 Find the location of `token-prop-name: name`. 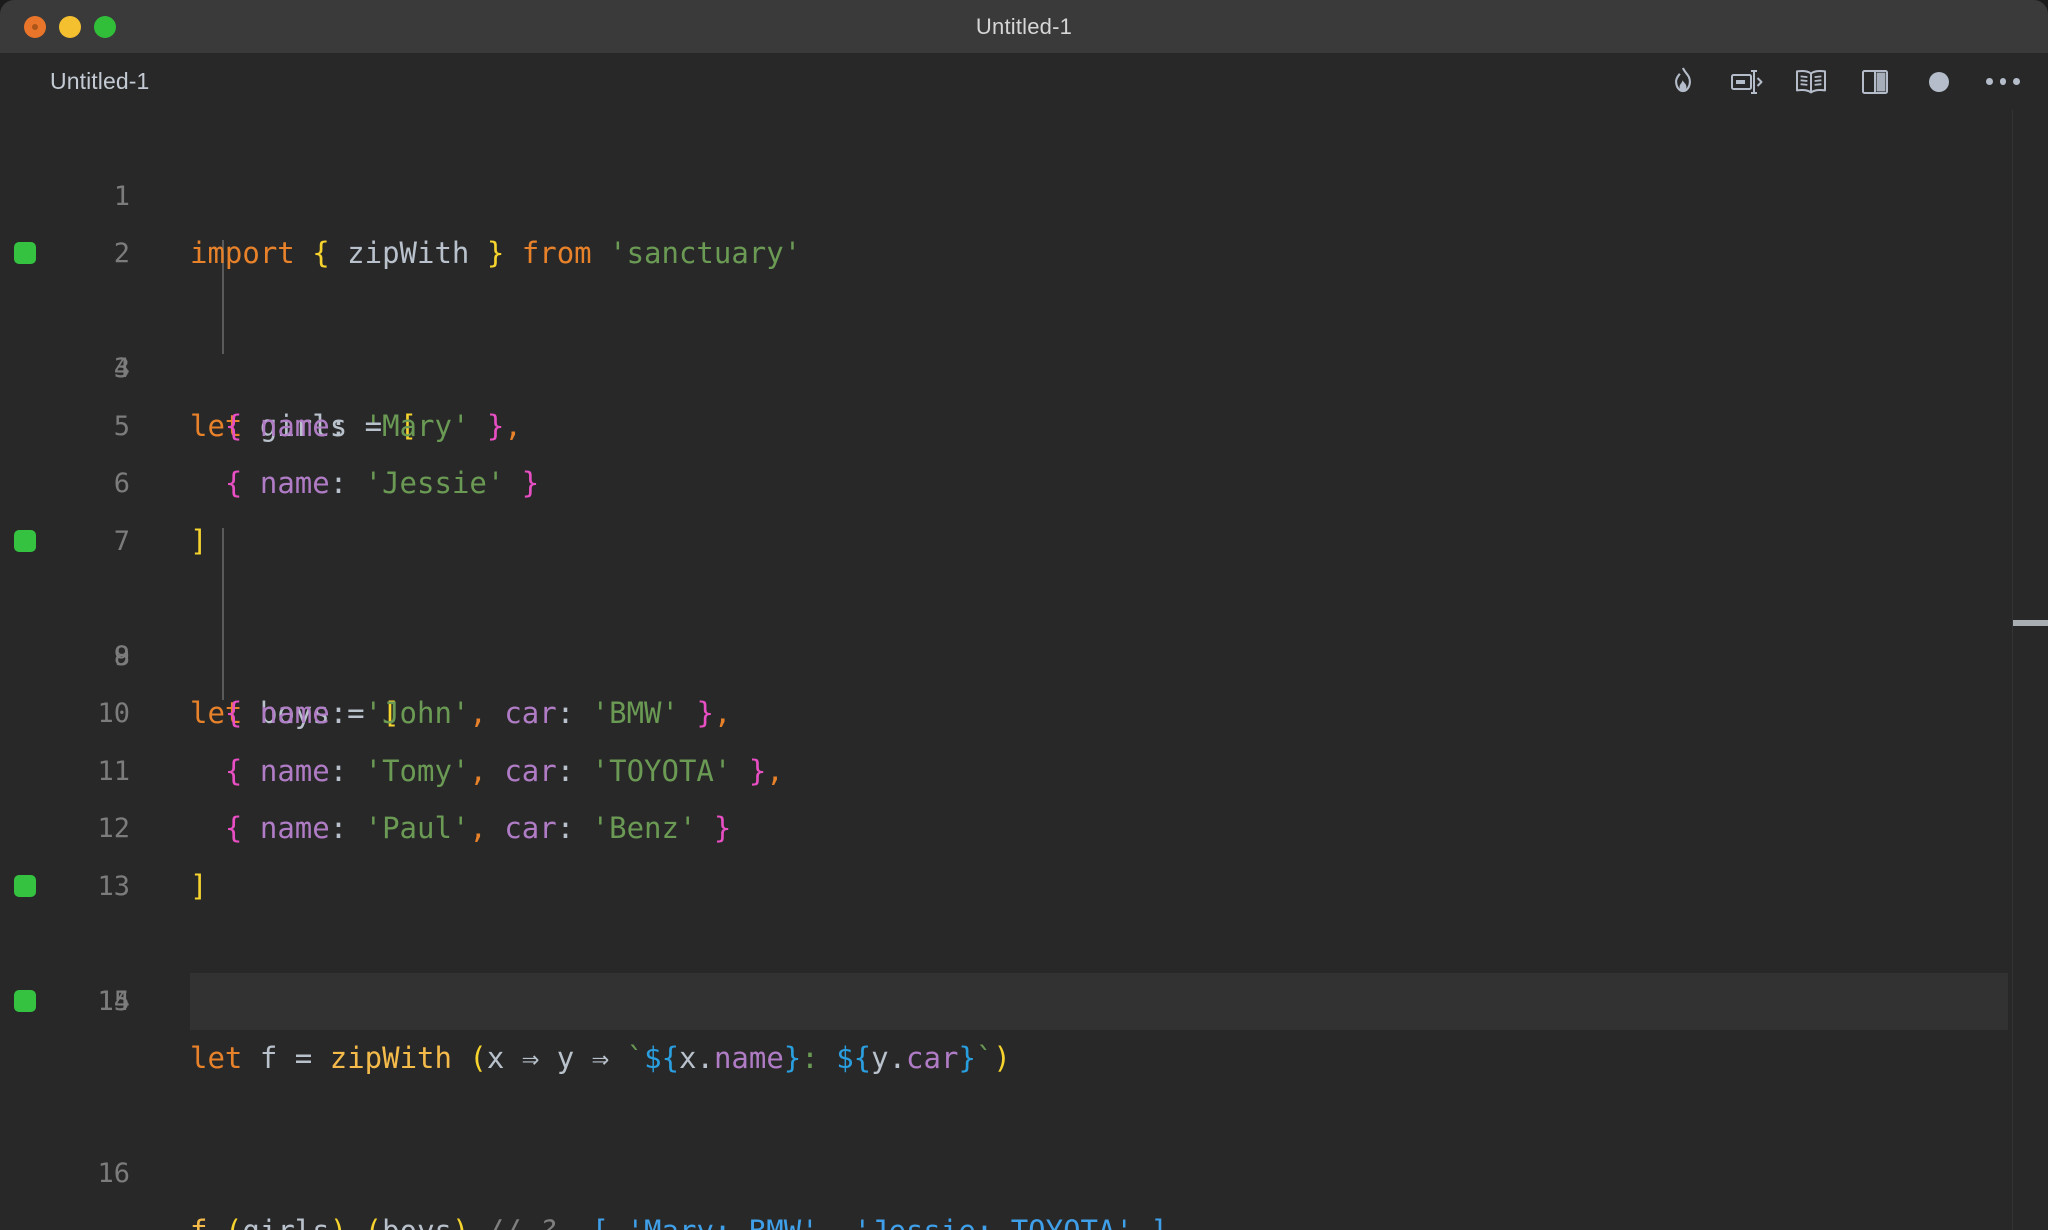

token-prop-name: name is located at coordinates (748, 1058).